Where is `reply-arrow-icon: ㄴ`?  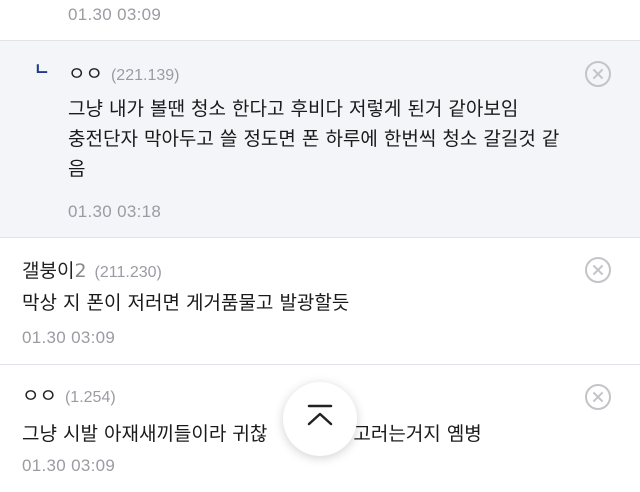 reply-arrow-icon: ㄴ is located at coordinates (42, 70).